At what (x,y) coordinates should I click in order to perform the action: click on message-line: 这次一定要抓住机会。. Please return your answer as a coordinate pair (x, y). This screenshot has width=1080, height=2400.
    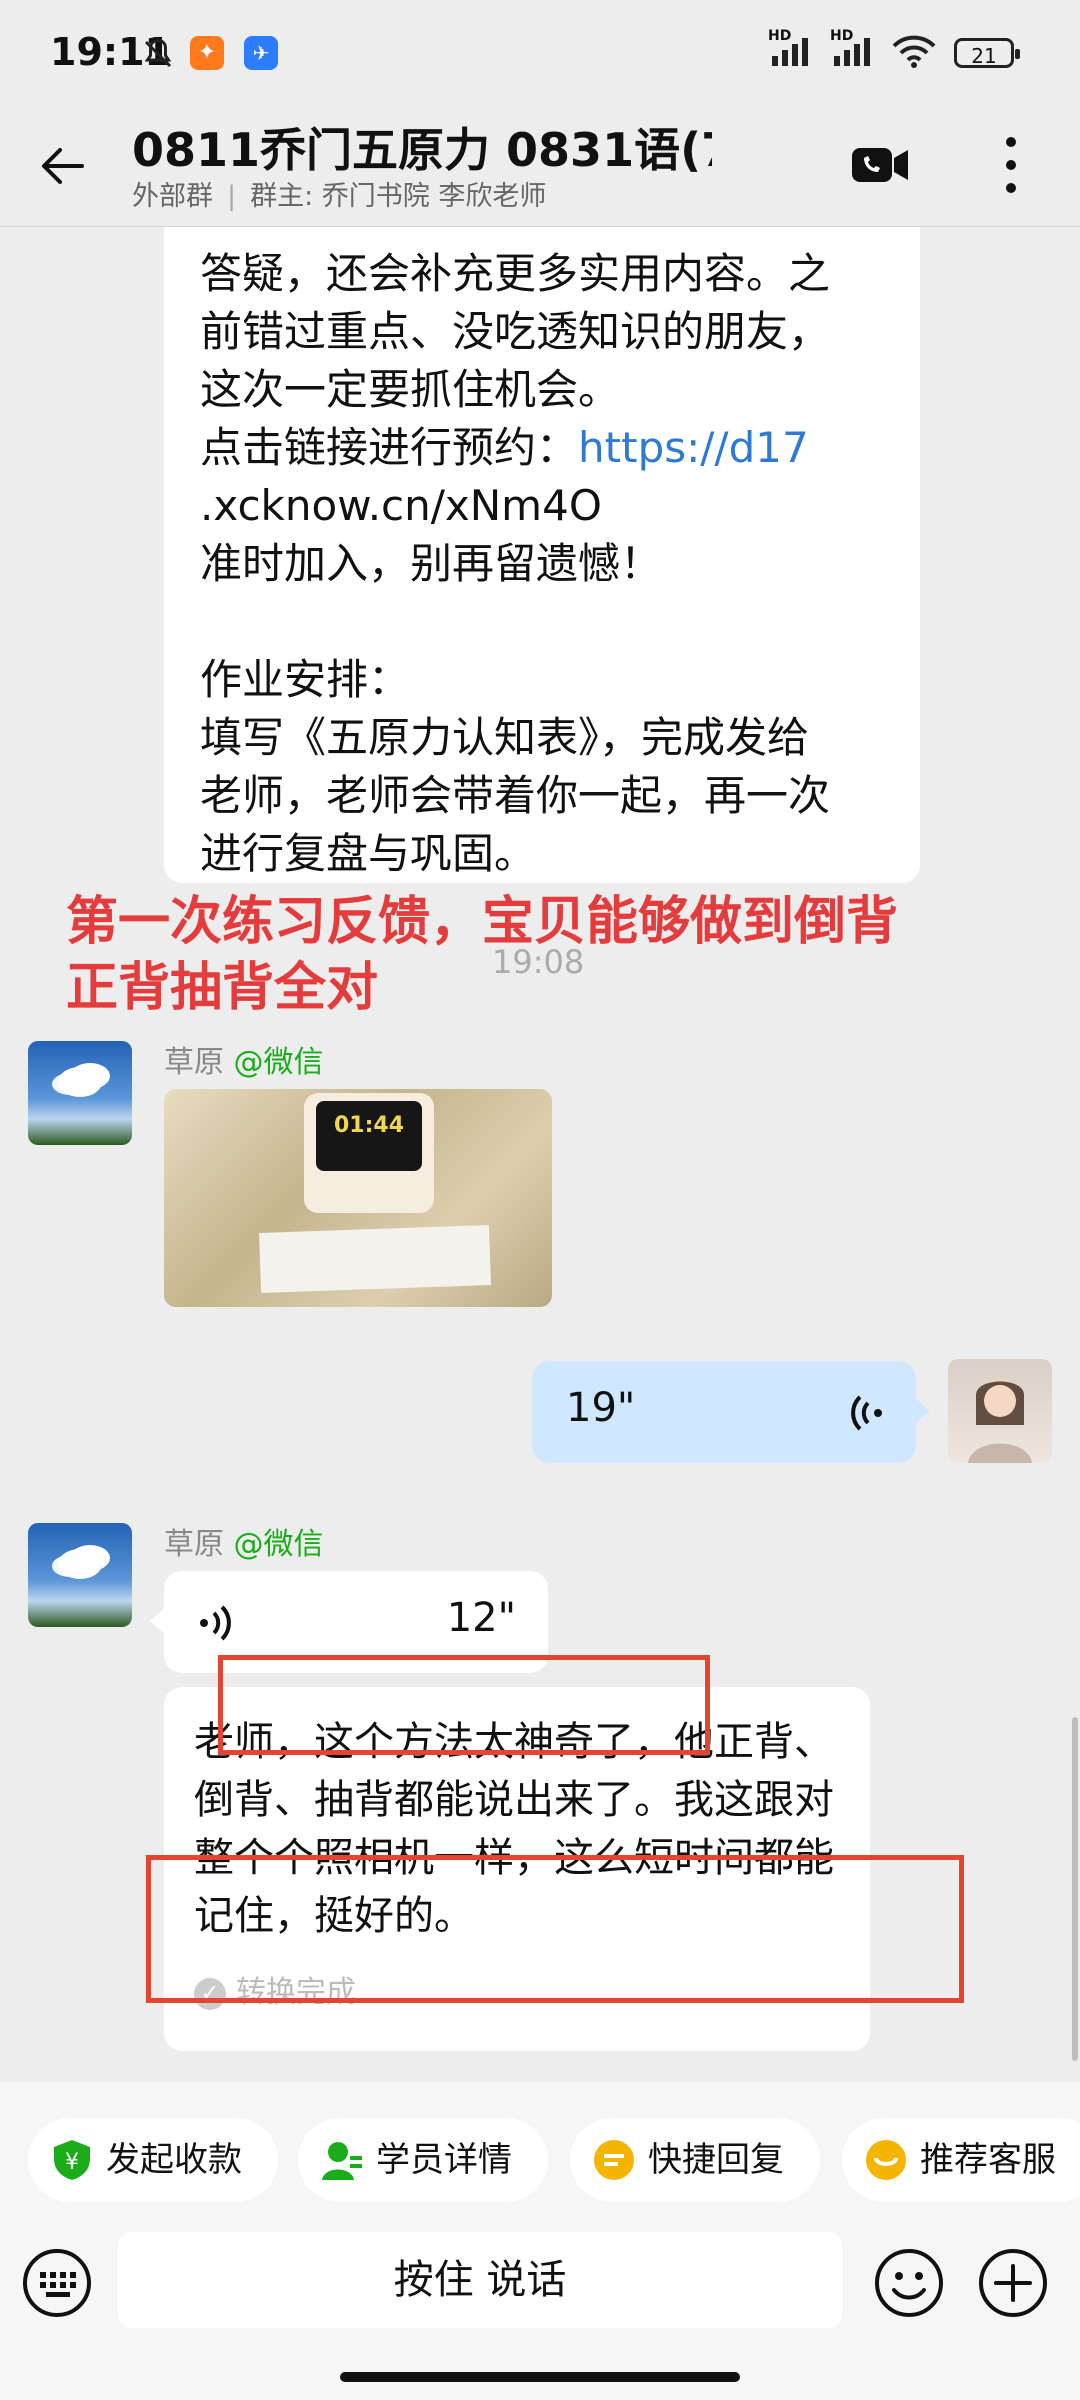
    Looking at the image, I should click on (410, 389).